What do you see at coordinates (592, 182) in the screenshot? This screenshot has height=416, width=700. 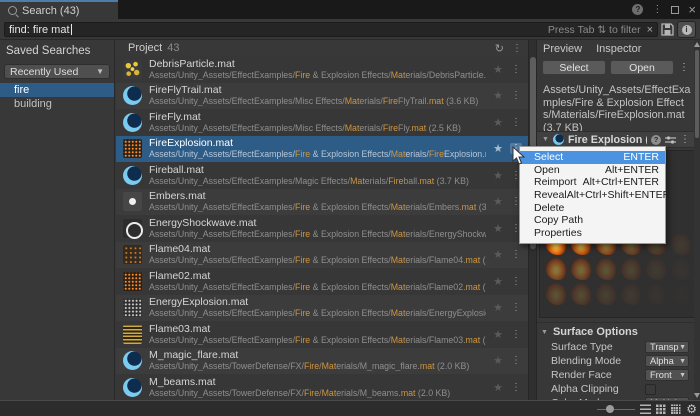 I see `context-menu-item: Reimport Alt+Ctrl+ENTER` at bounding box center [592, 182].